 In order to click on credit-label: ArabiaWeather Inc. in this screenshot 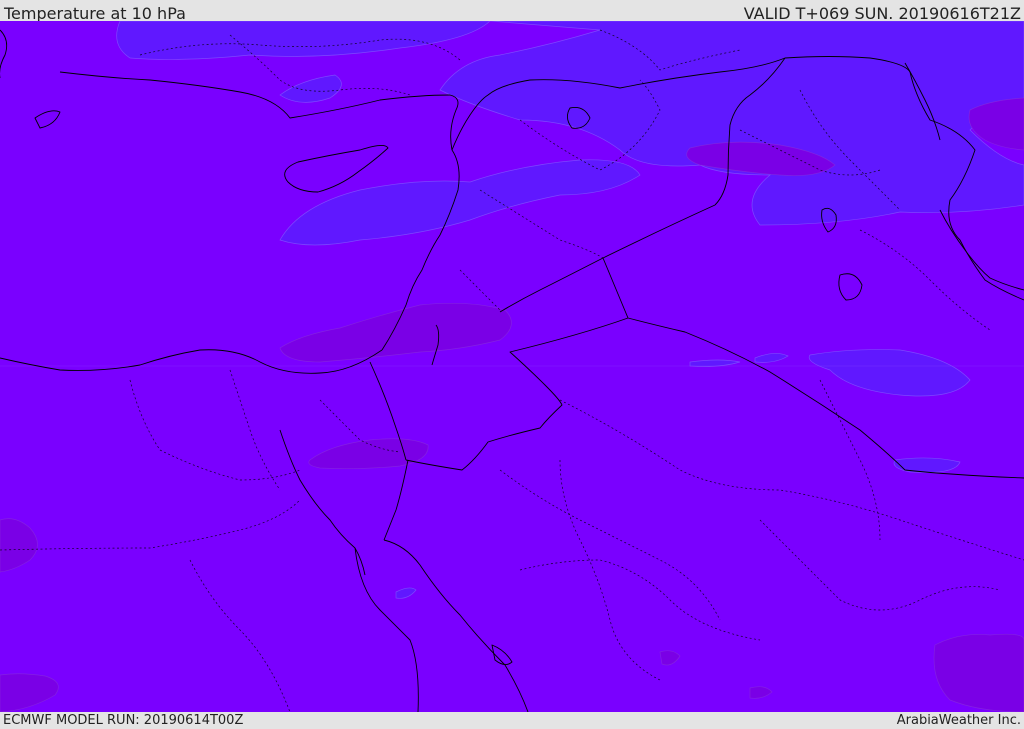, I will do `click(958, 720)`.